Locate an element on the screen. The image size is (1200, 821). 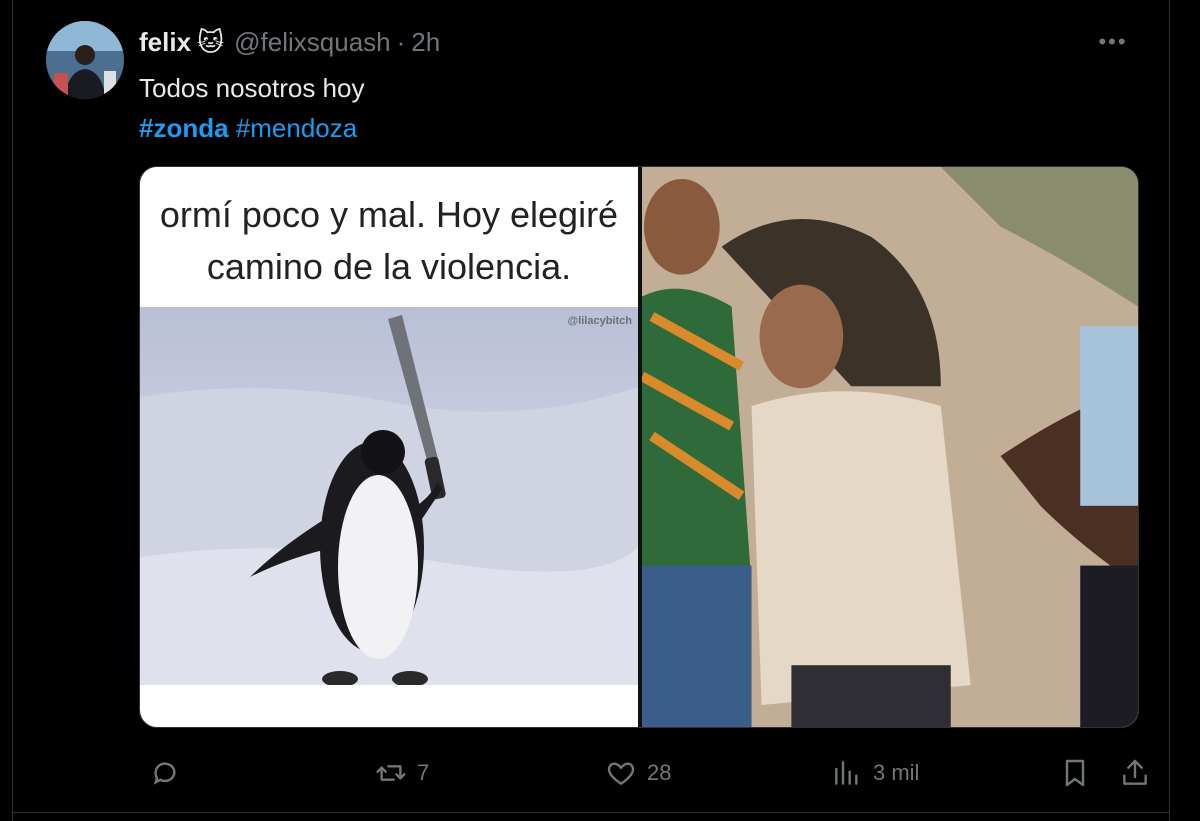
meme-caption-line-1: ormí poco y mal. Hoy elegiré is located at coordinates (389, 214).